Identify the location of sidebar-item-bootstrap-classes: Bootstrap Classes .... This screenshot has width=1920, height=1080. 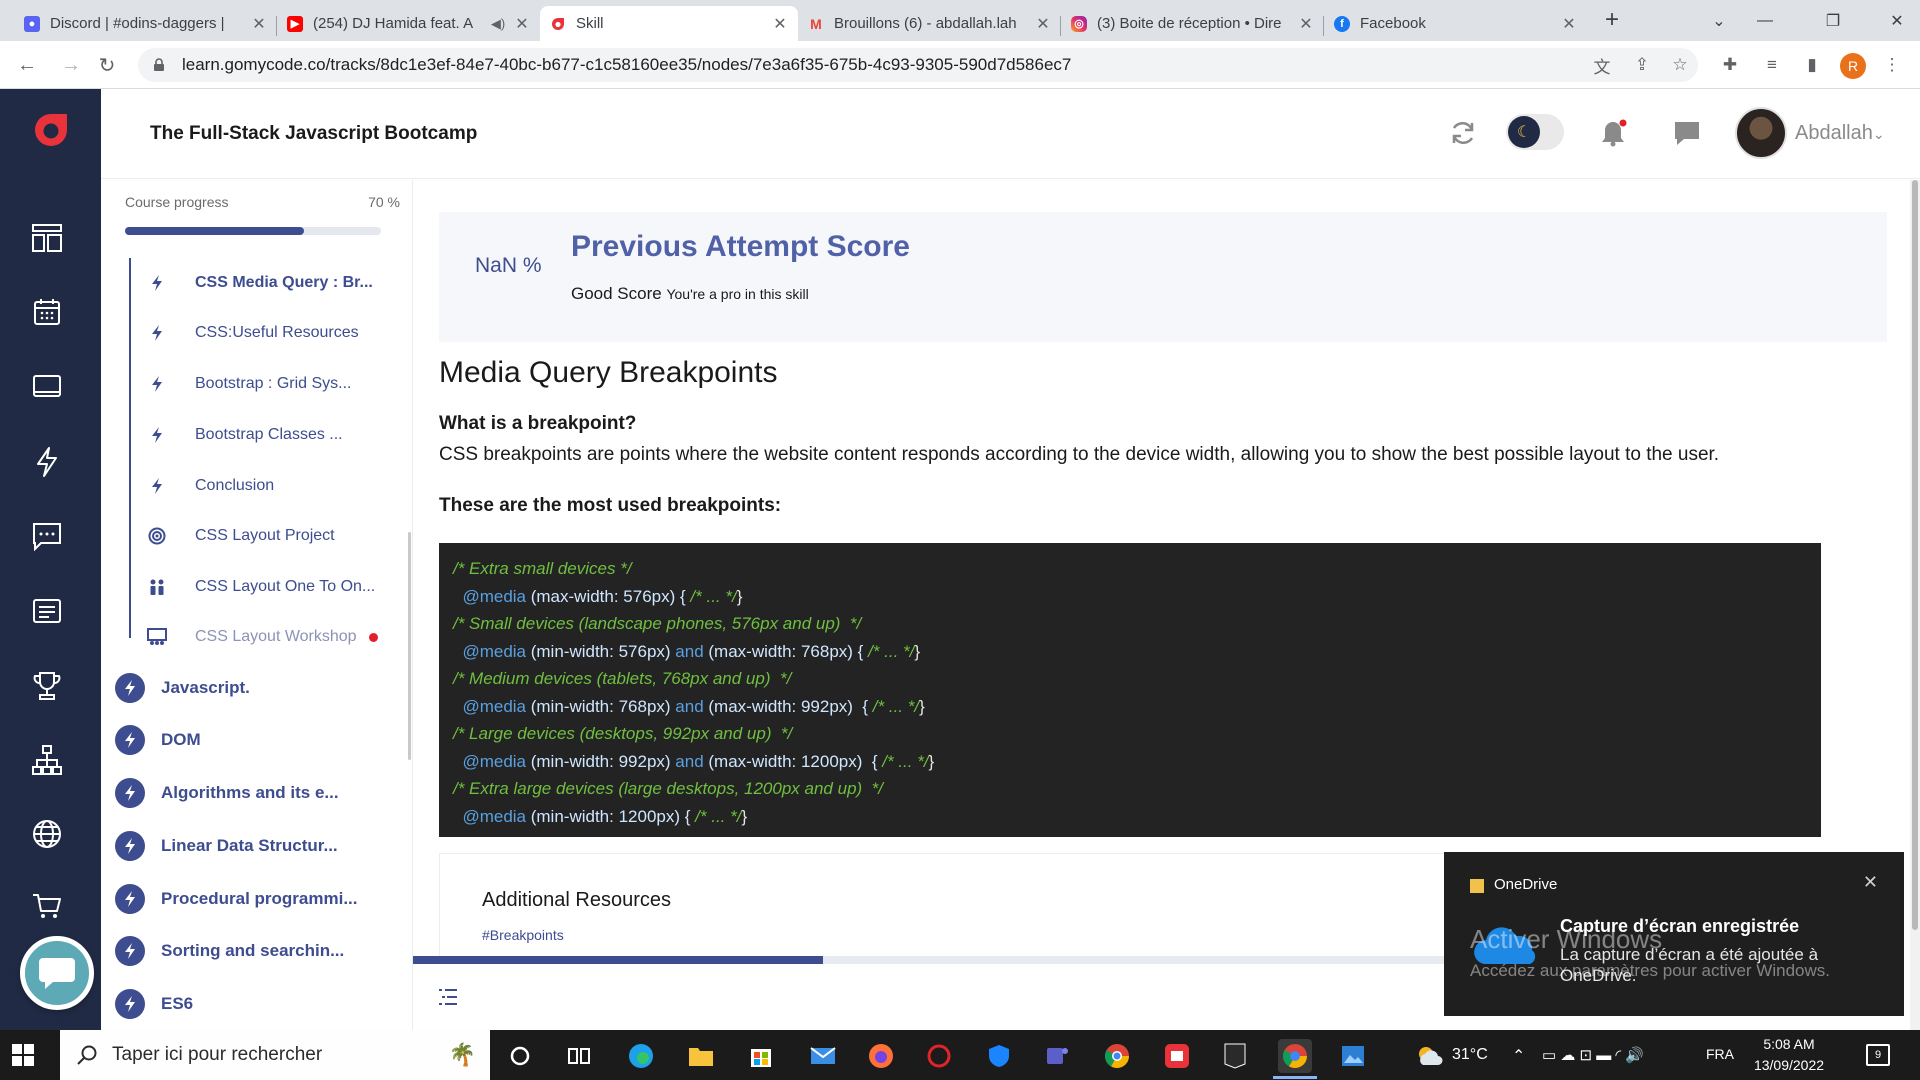
(245, 435).